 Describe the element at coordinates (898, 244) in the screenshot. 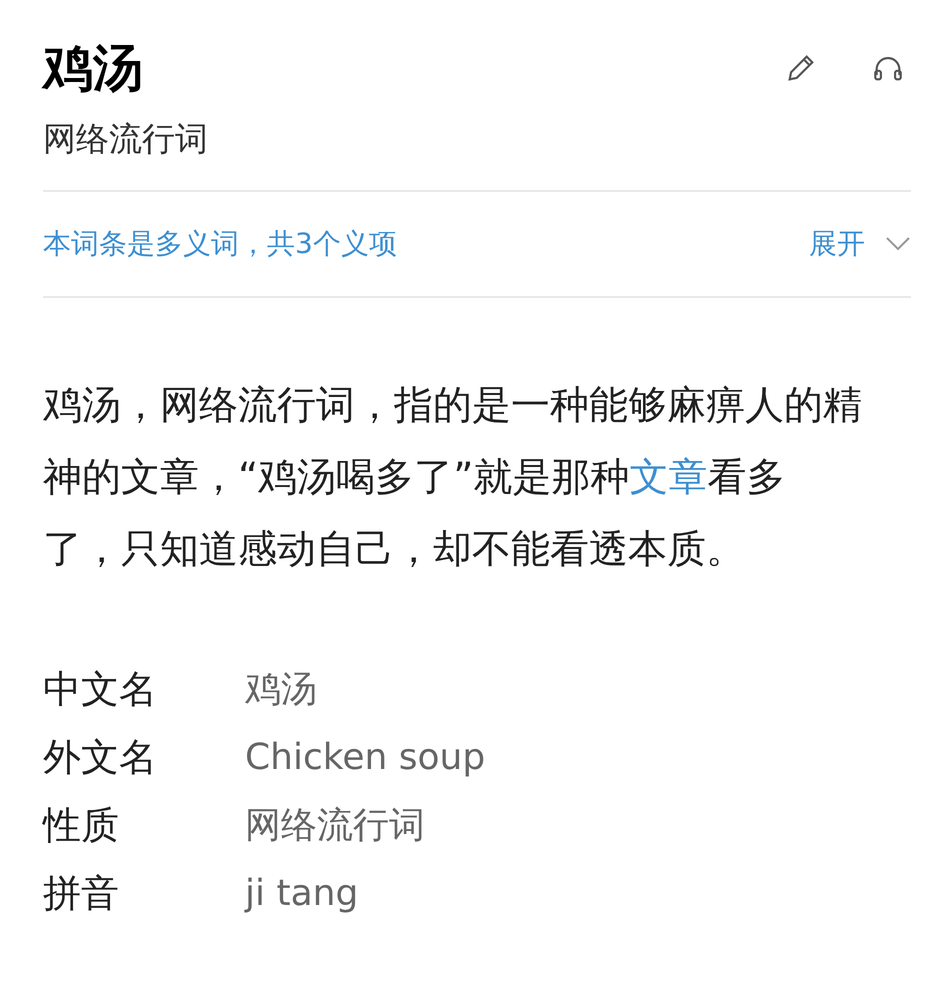

I see `chevron-icon` at that location.